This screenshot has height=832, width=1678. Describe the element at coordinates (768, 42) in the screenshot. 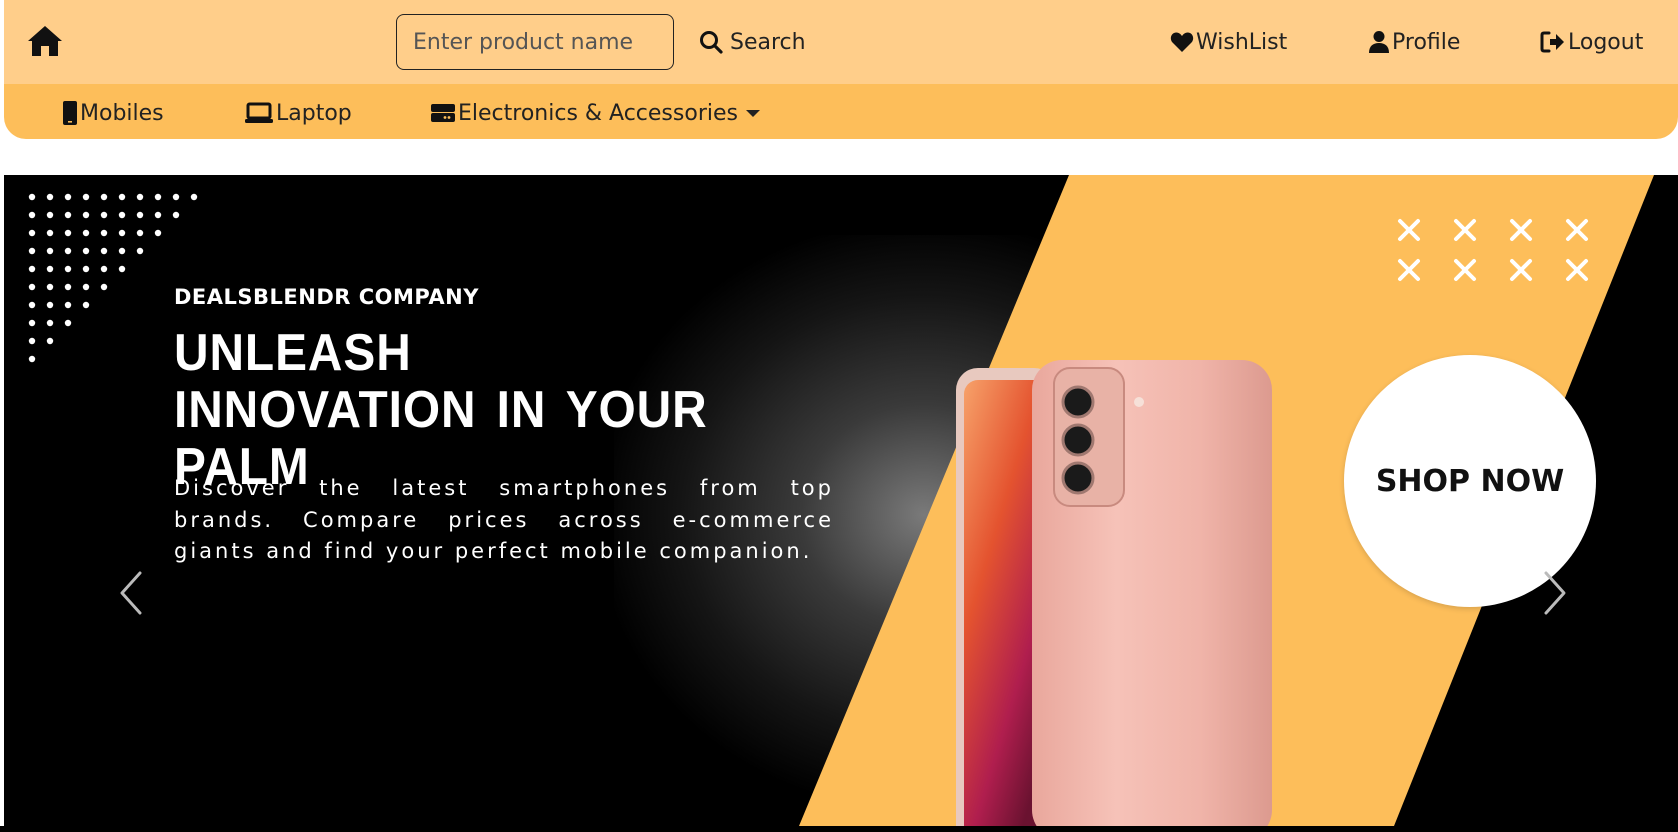

I see `search-button-label: Search` at that location.